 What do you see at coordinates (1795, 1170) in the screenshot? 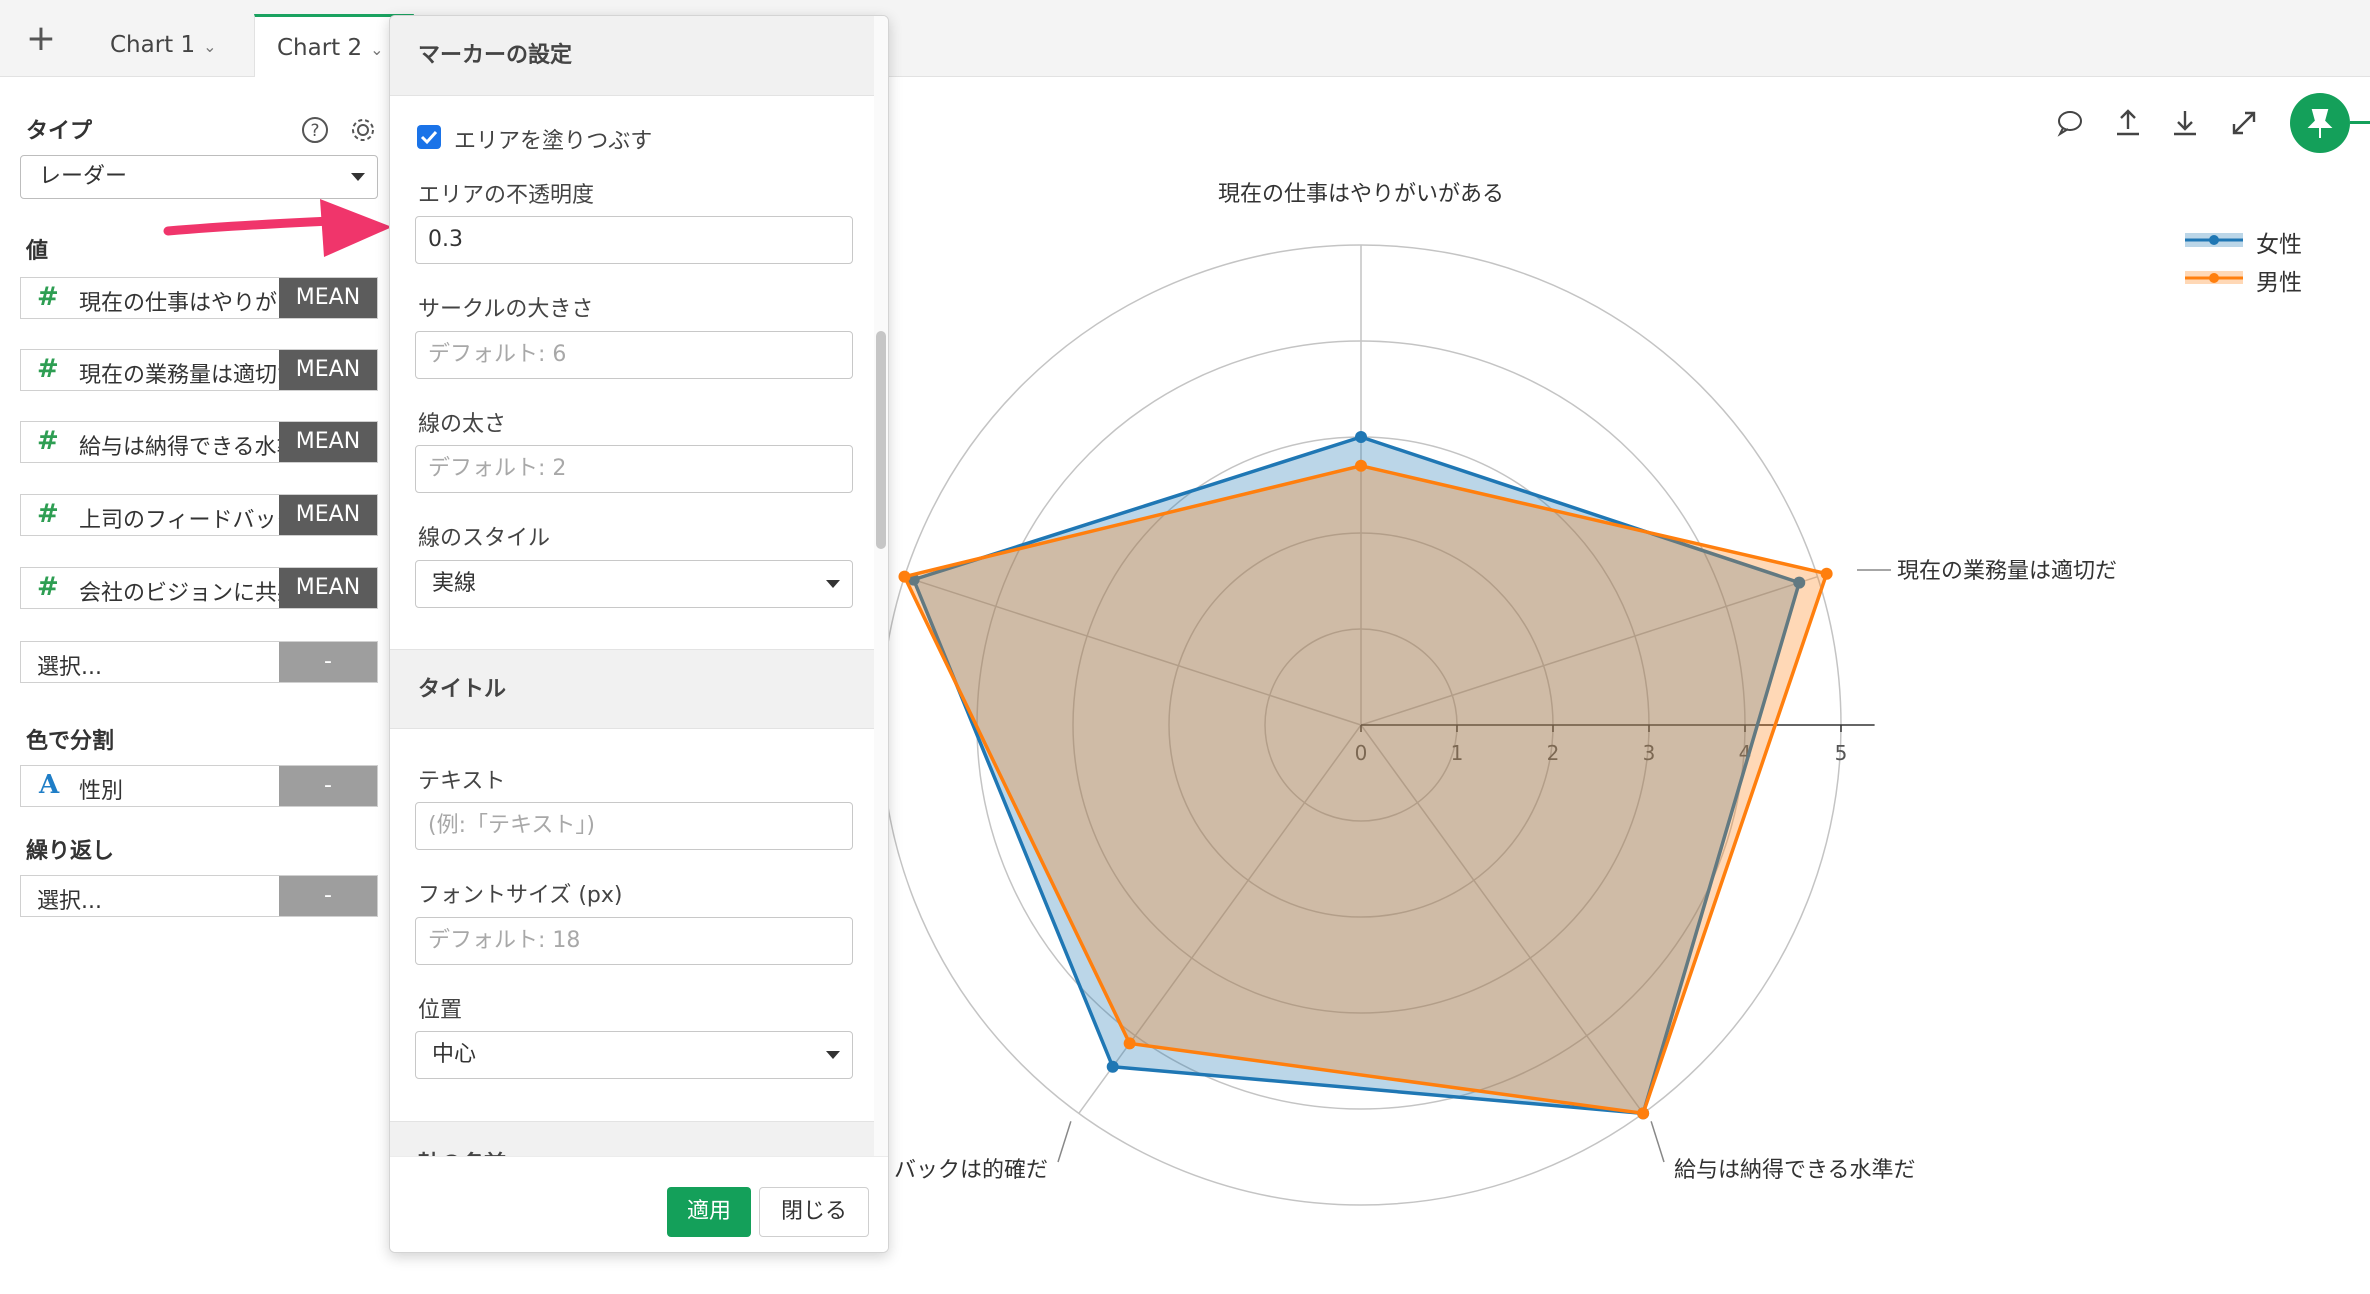
I see `axis-label: 給与は納得できる水準だ` at bounding box center [1795, 1170].